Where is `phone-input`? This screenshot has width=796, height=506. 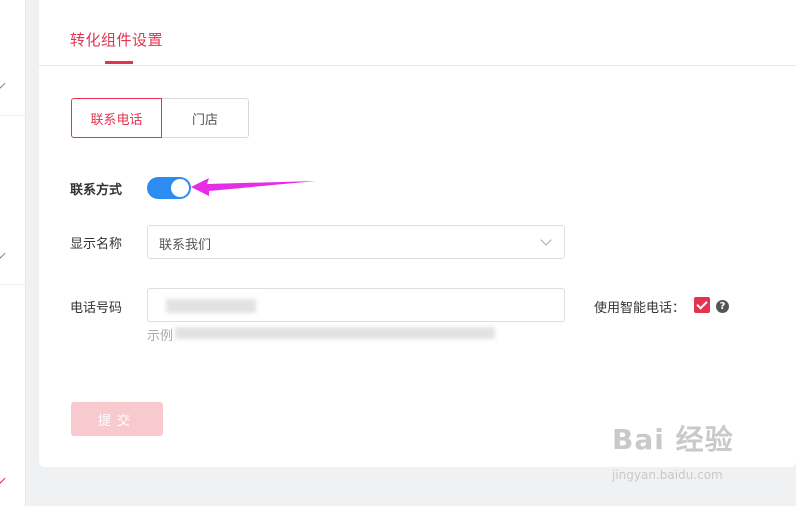 phone-input is located at coordinates (356, 305).